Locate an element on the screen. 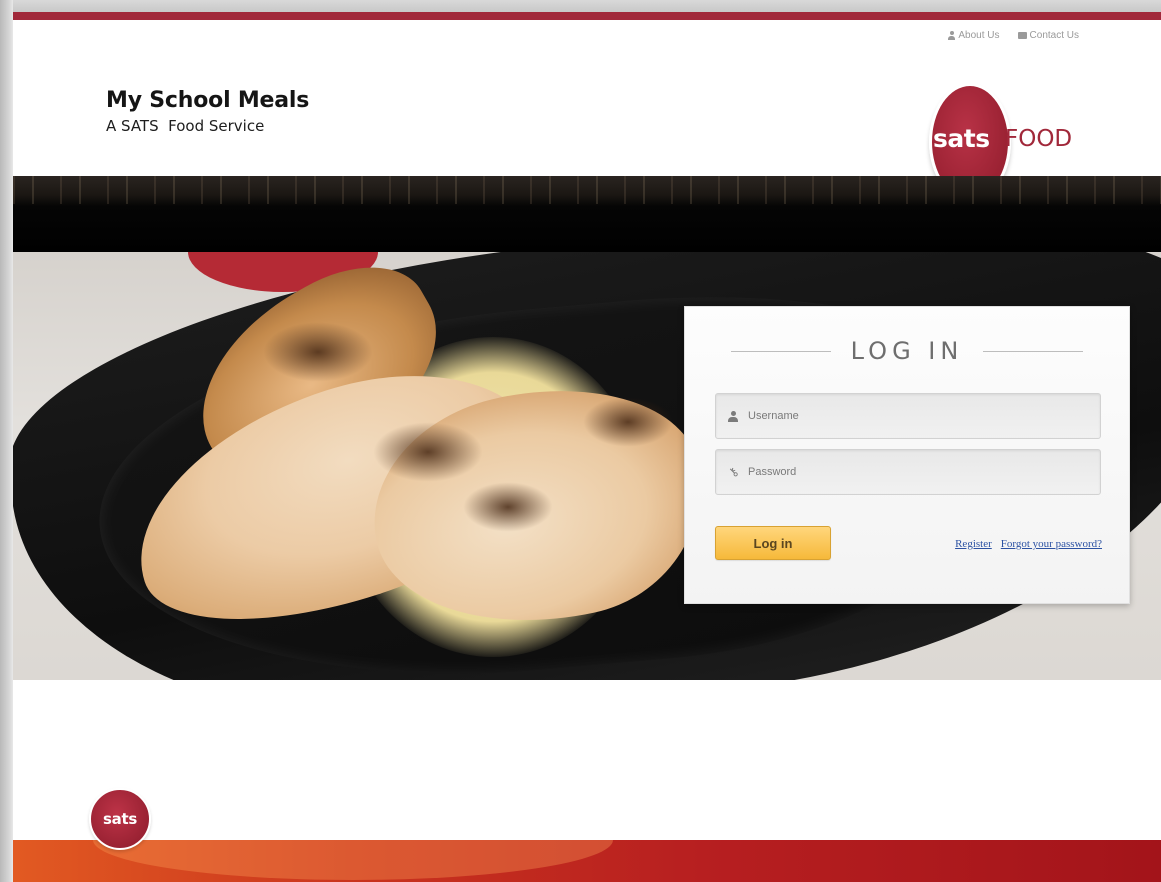 The image size is (1161, 882). about-us-link: About Us is located at coordinates (974, 35).